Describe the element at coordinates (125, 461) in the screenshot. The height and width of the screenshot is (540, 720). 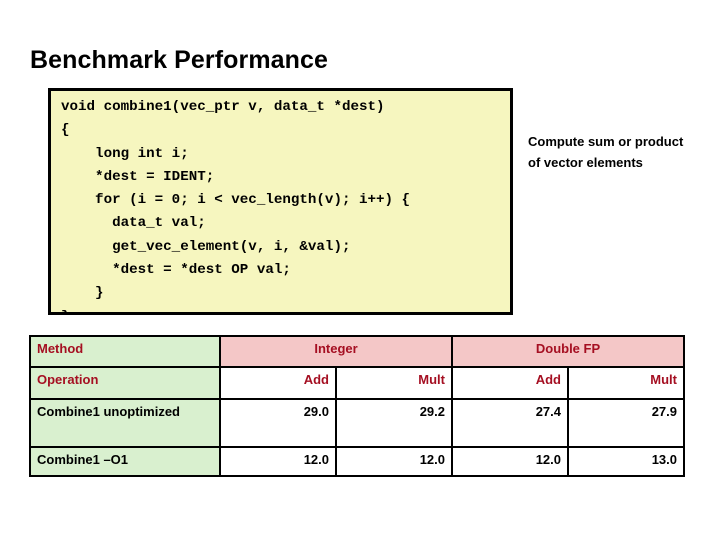
I see `row-label-combine1-o1: Combine1 –O1` at that location.